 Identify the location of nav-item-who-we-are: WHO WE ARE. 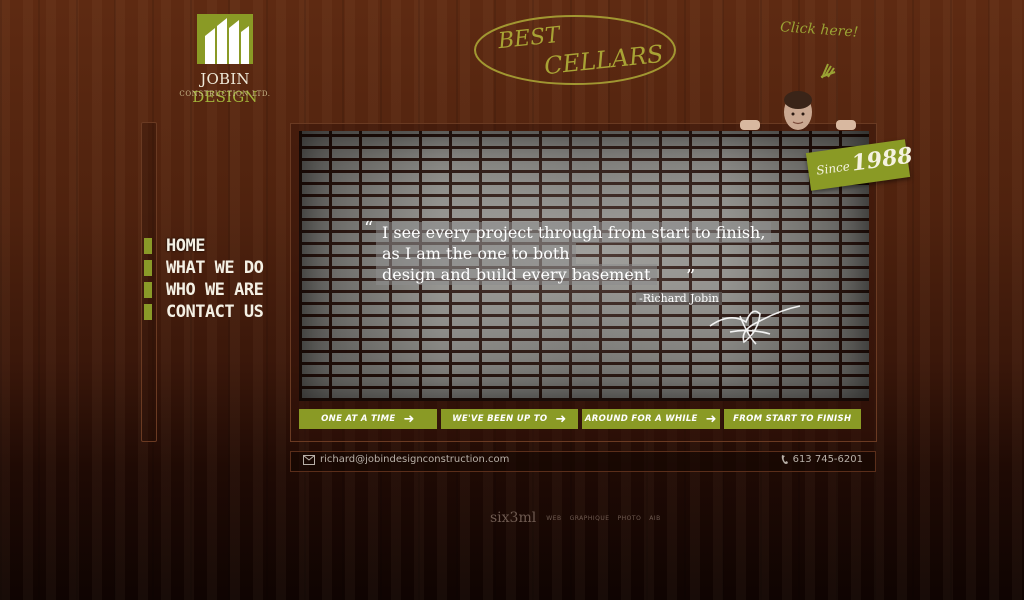
(204, 290).